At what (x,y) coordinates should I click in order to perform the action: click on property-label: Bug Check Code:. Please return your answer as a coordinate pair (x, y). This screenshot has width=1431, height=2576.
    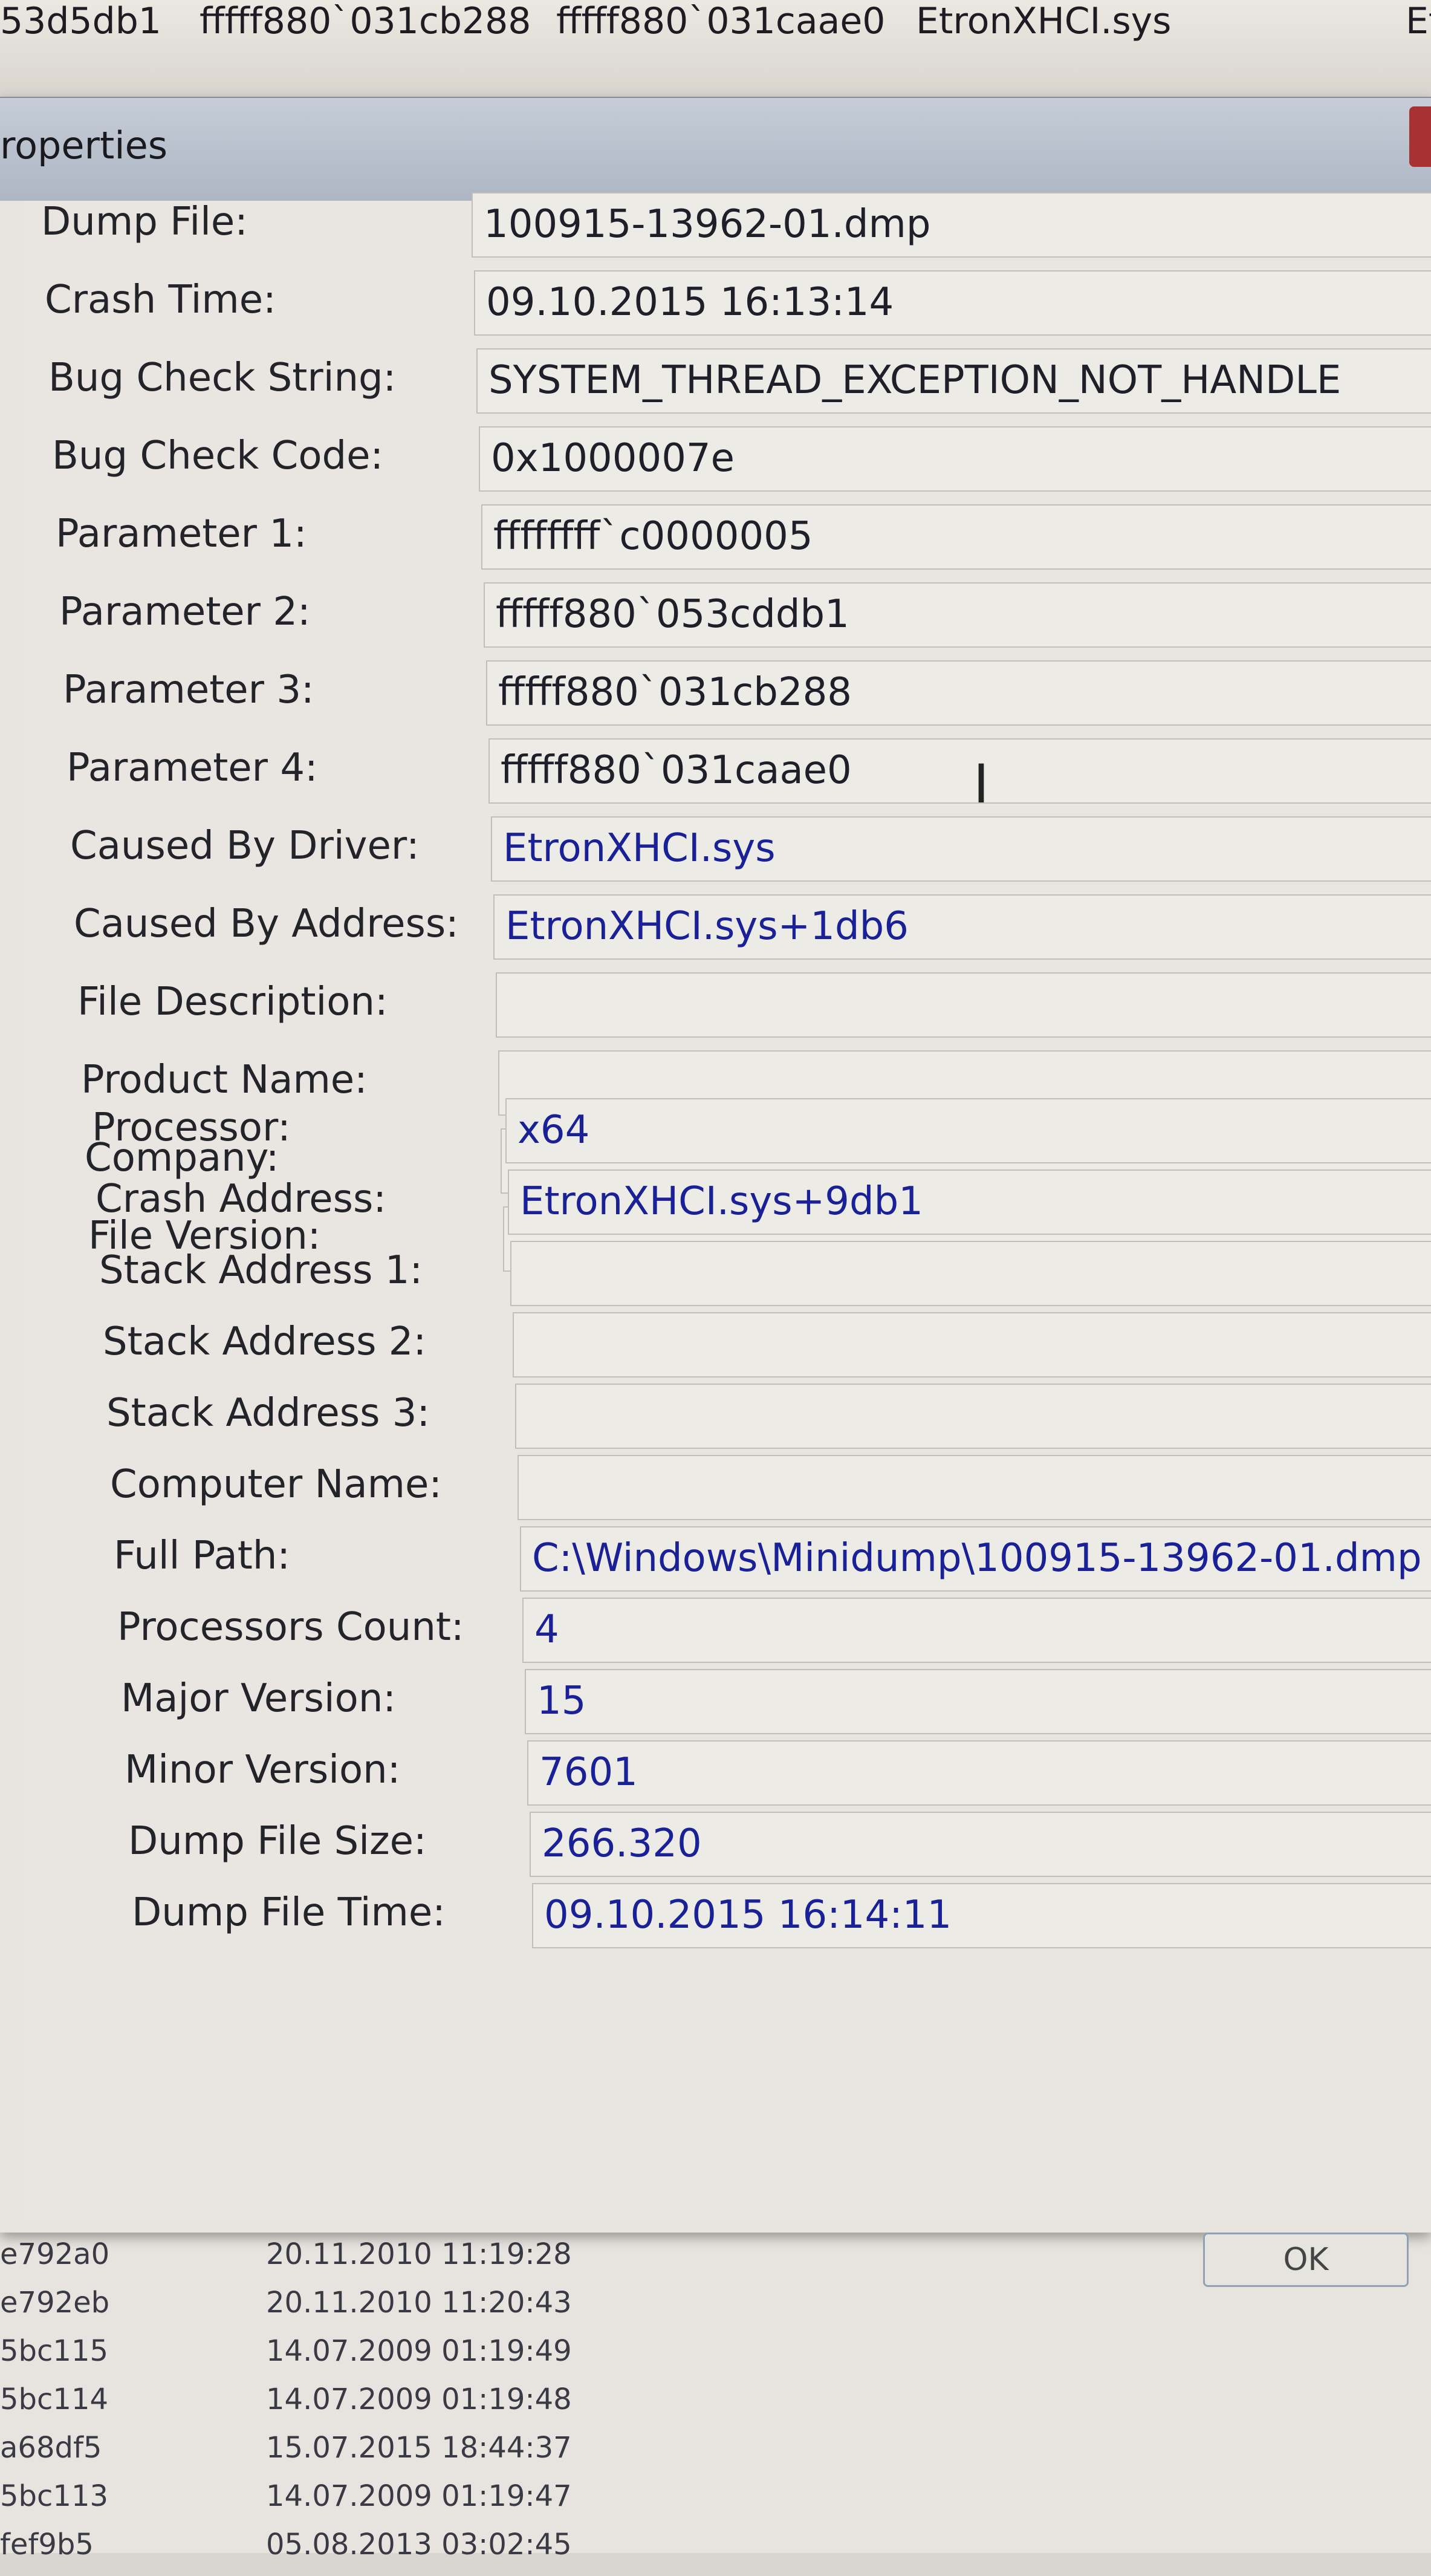
    Looking at the image, I should click on (218, 456).